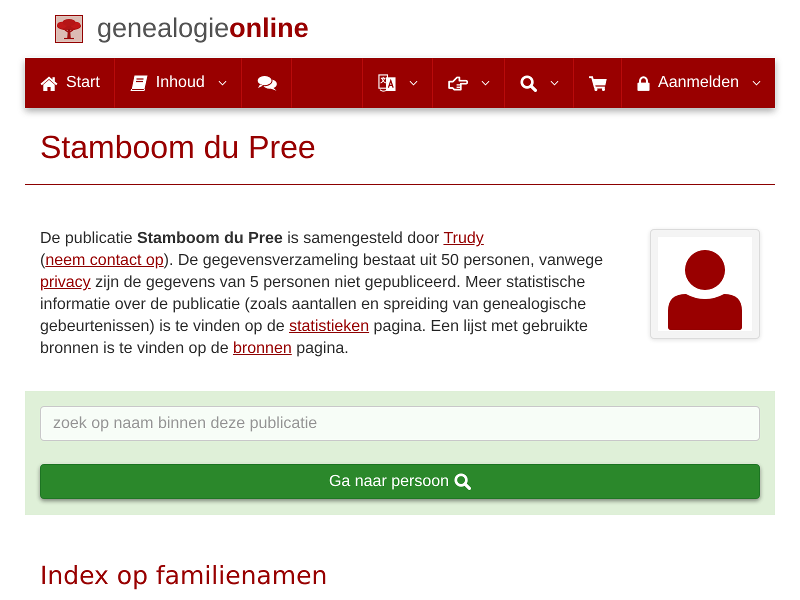 The width and height of the screenshot is (800, 600). Describe the element at coordinates (458, 83) in the screenshot. I see `pointing-hand-icon` at that location.